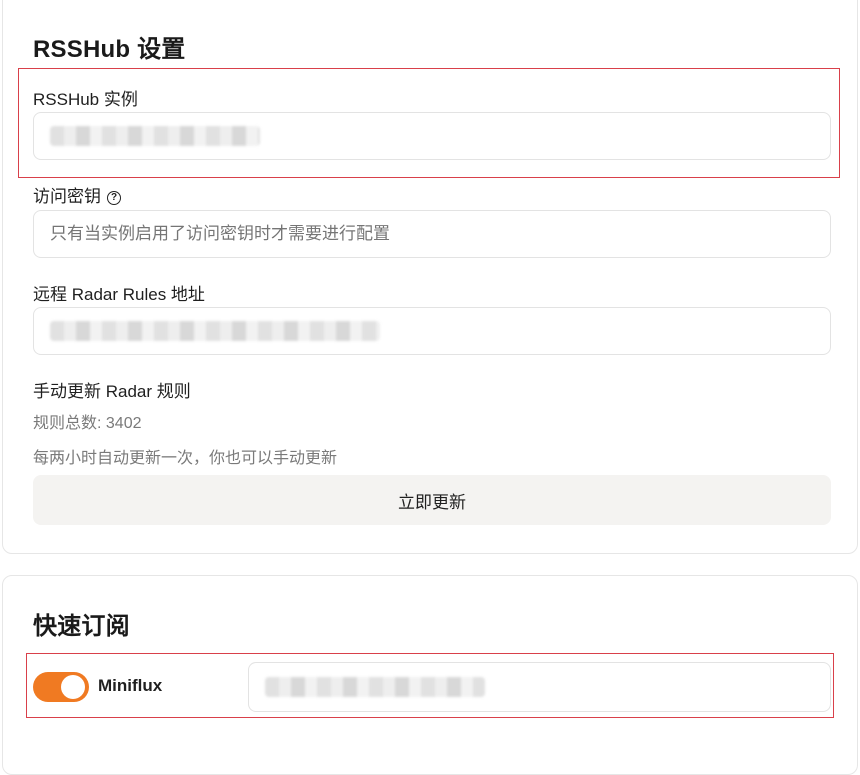  What do you see at coordinates (432, 234) in the screenshot?
I see `access-key-input` at bounding box center [432, 234].